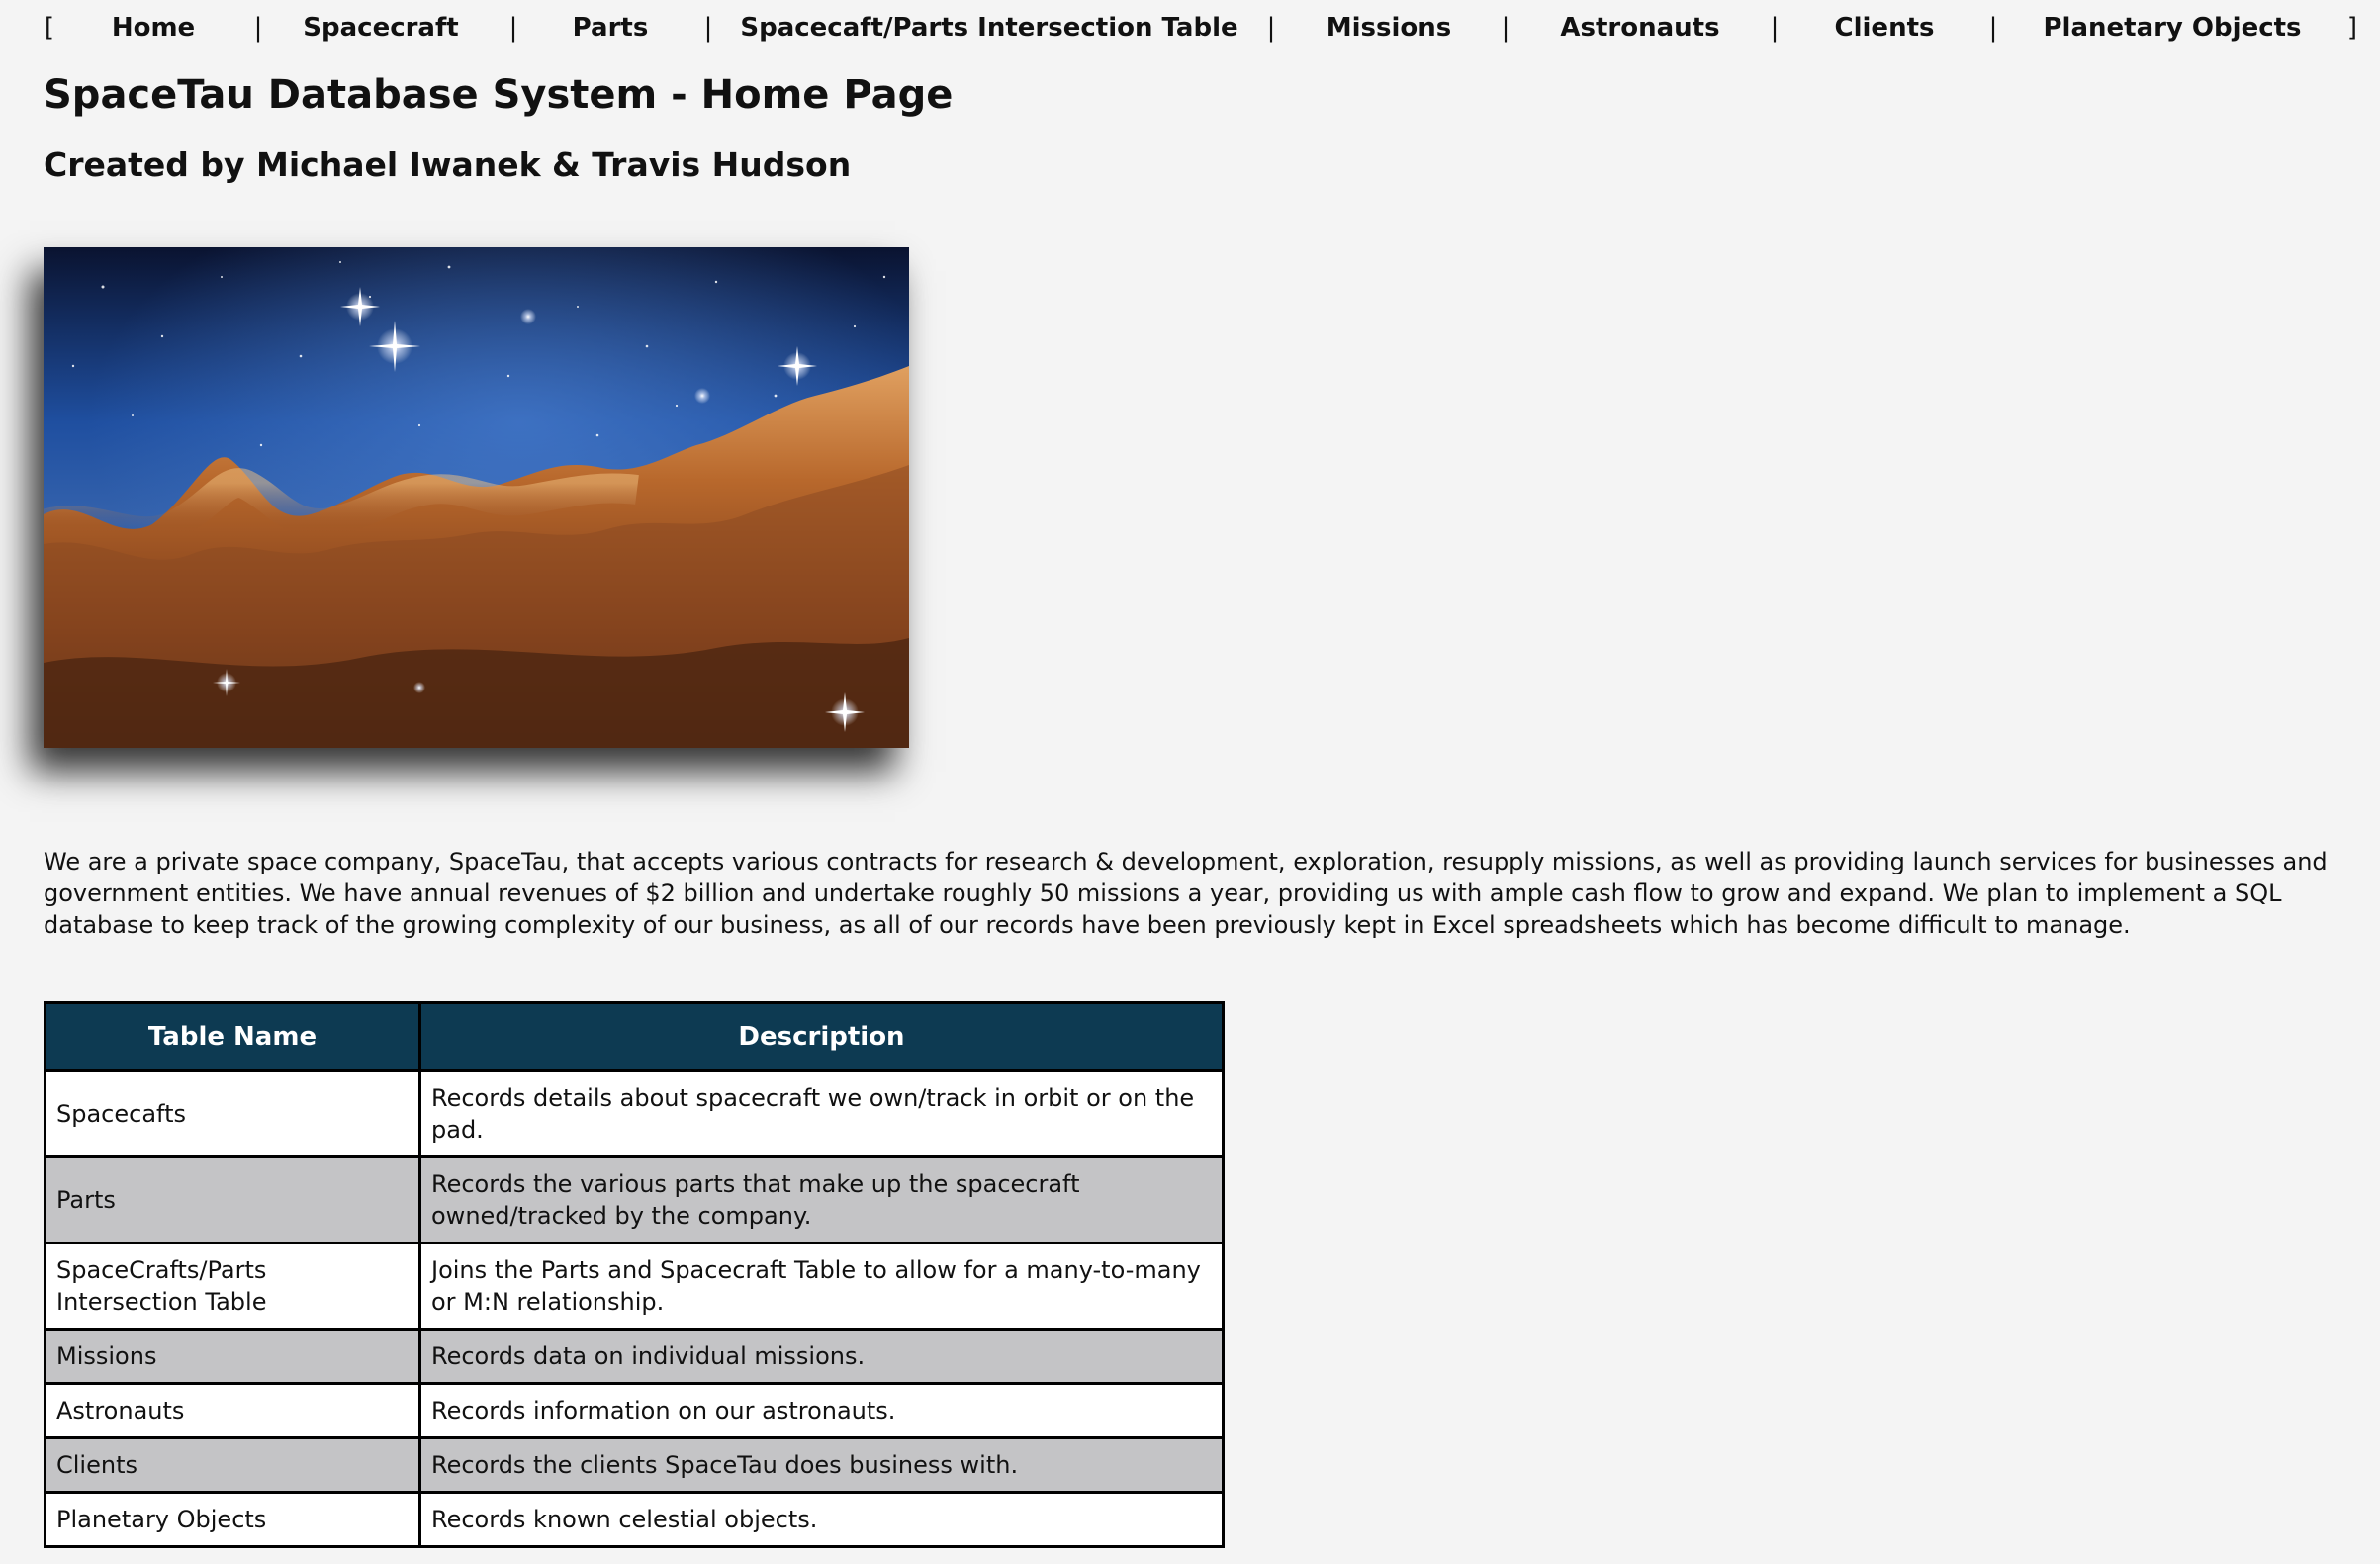 The image size is (2380, 1564). What do you see at coordinates (1885, 28) in the screenshot?
I see `nav-link-clients: Clients` at bounding box center [1885, 28].